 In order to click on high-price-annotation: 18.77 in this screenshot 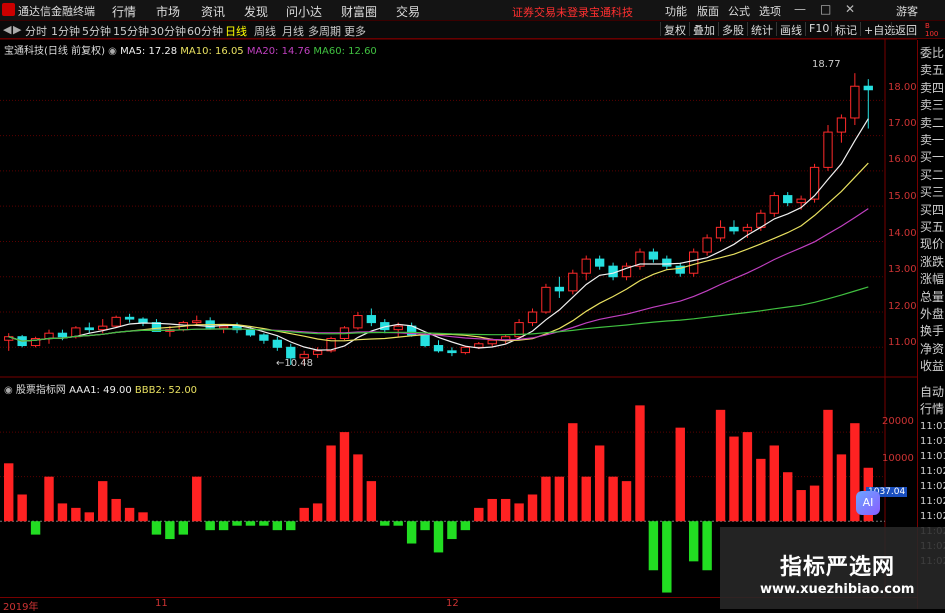, I will do `click(826, 64)`.